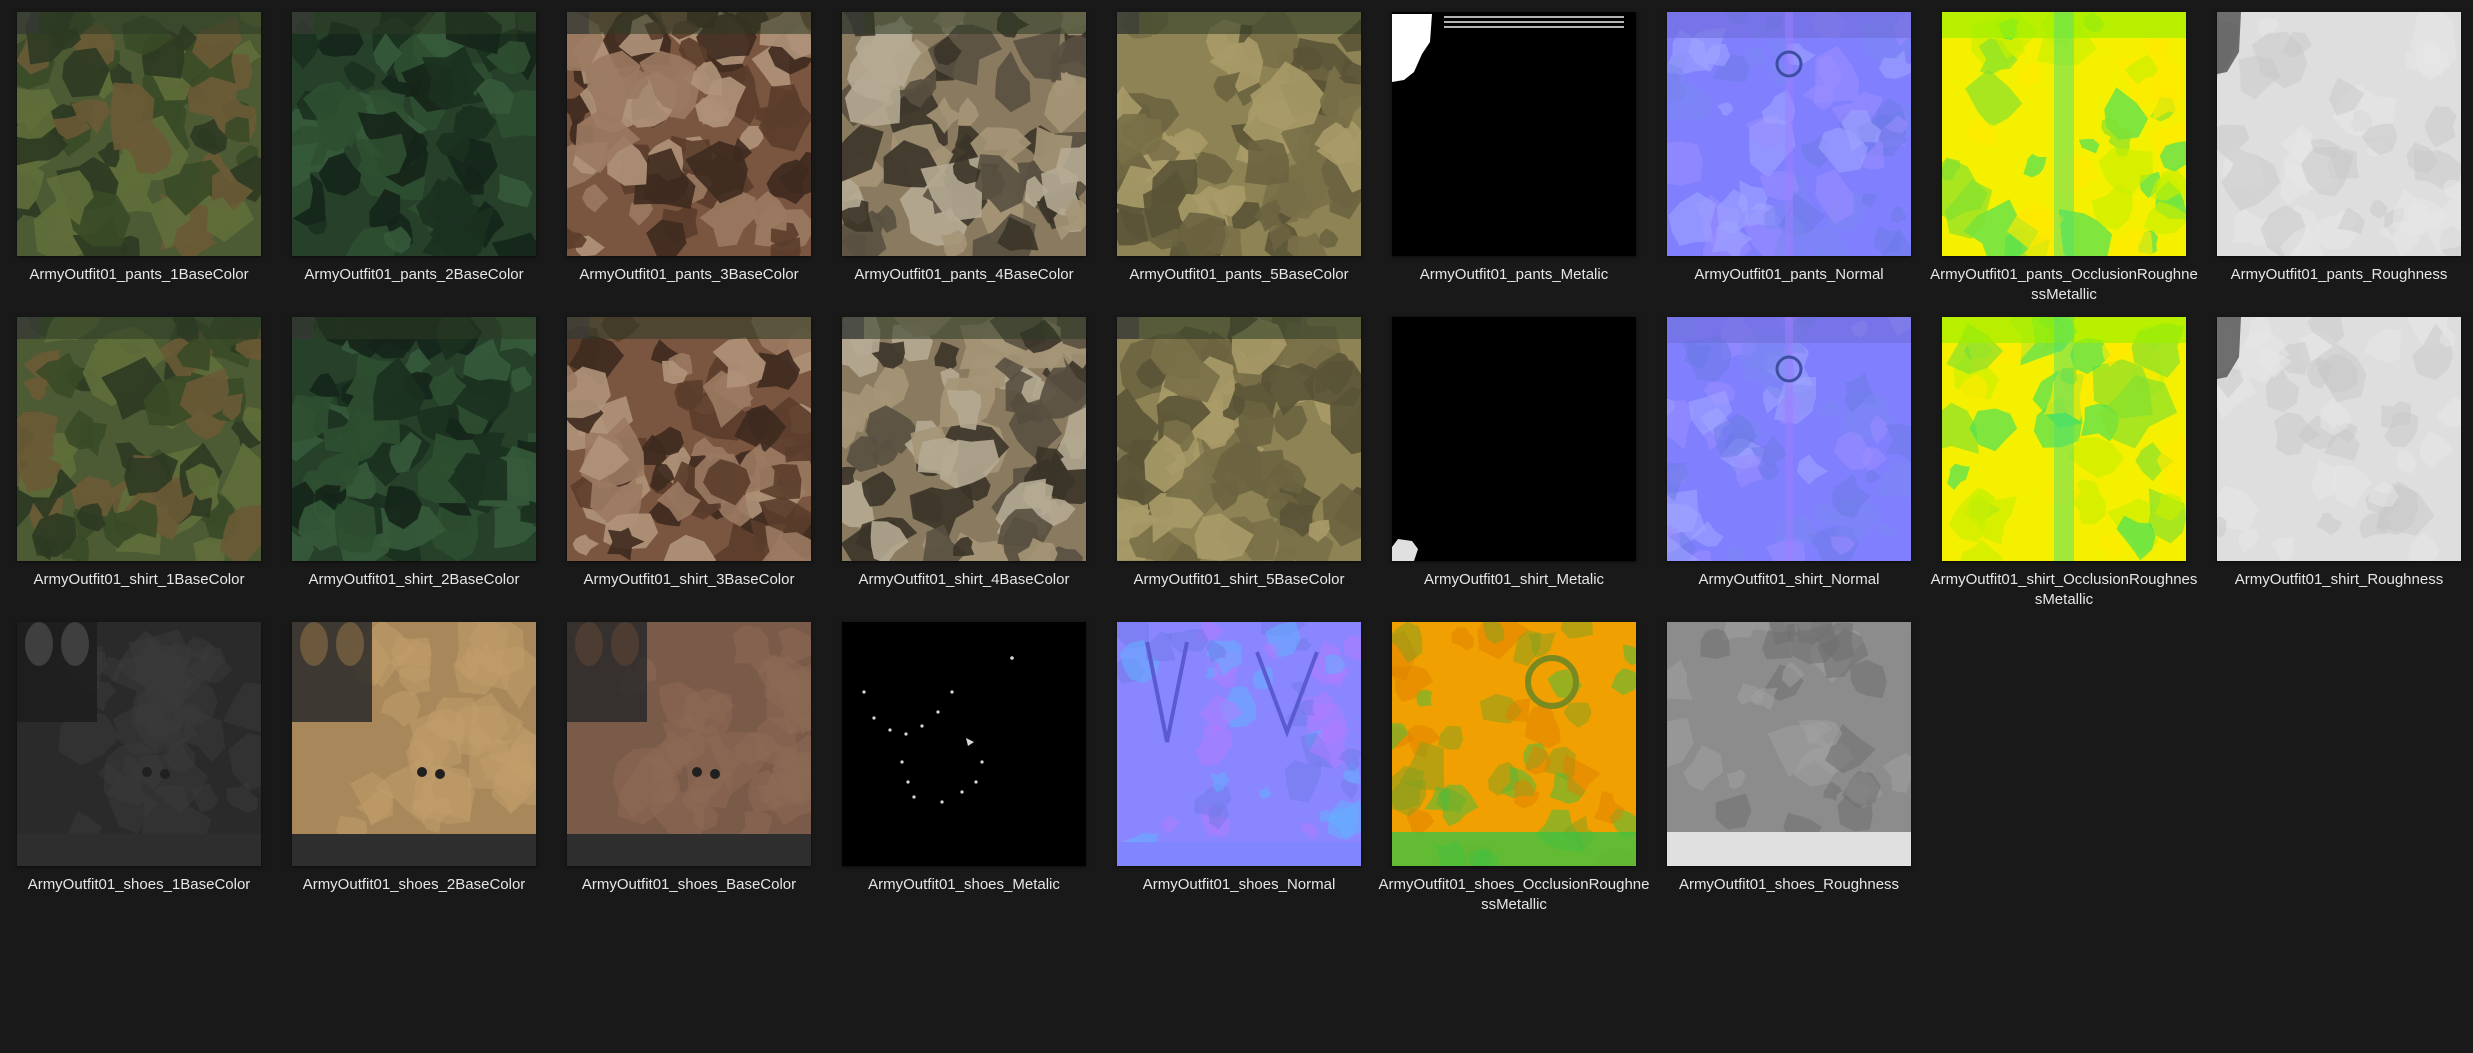 The width and height of the screenshot is (2473, 1053). I want to click on file-name-label: ArmyOutfit01_pants_3BaseColor, so click(689, 275).